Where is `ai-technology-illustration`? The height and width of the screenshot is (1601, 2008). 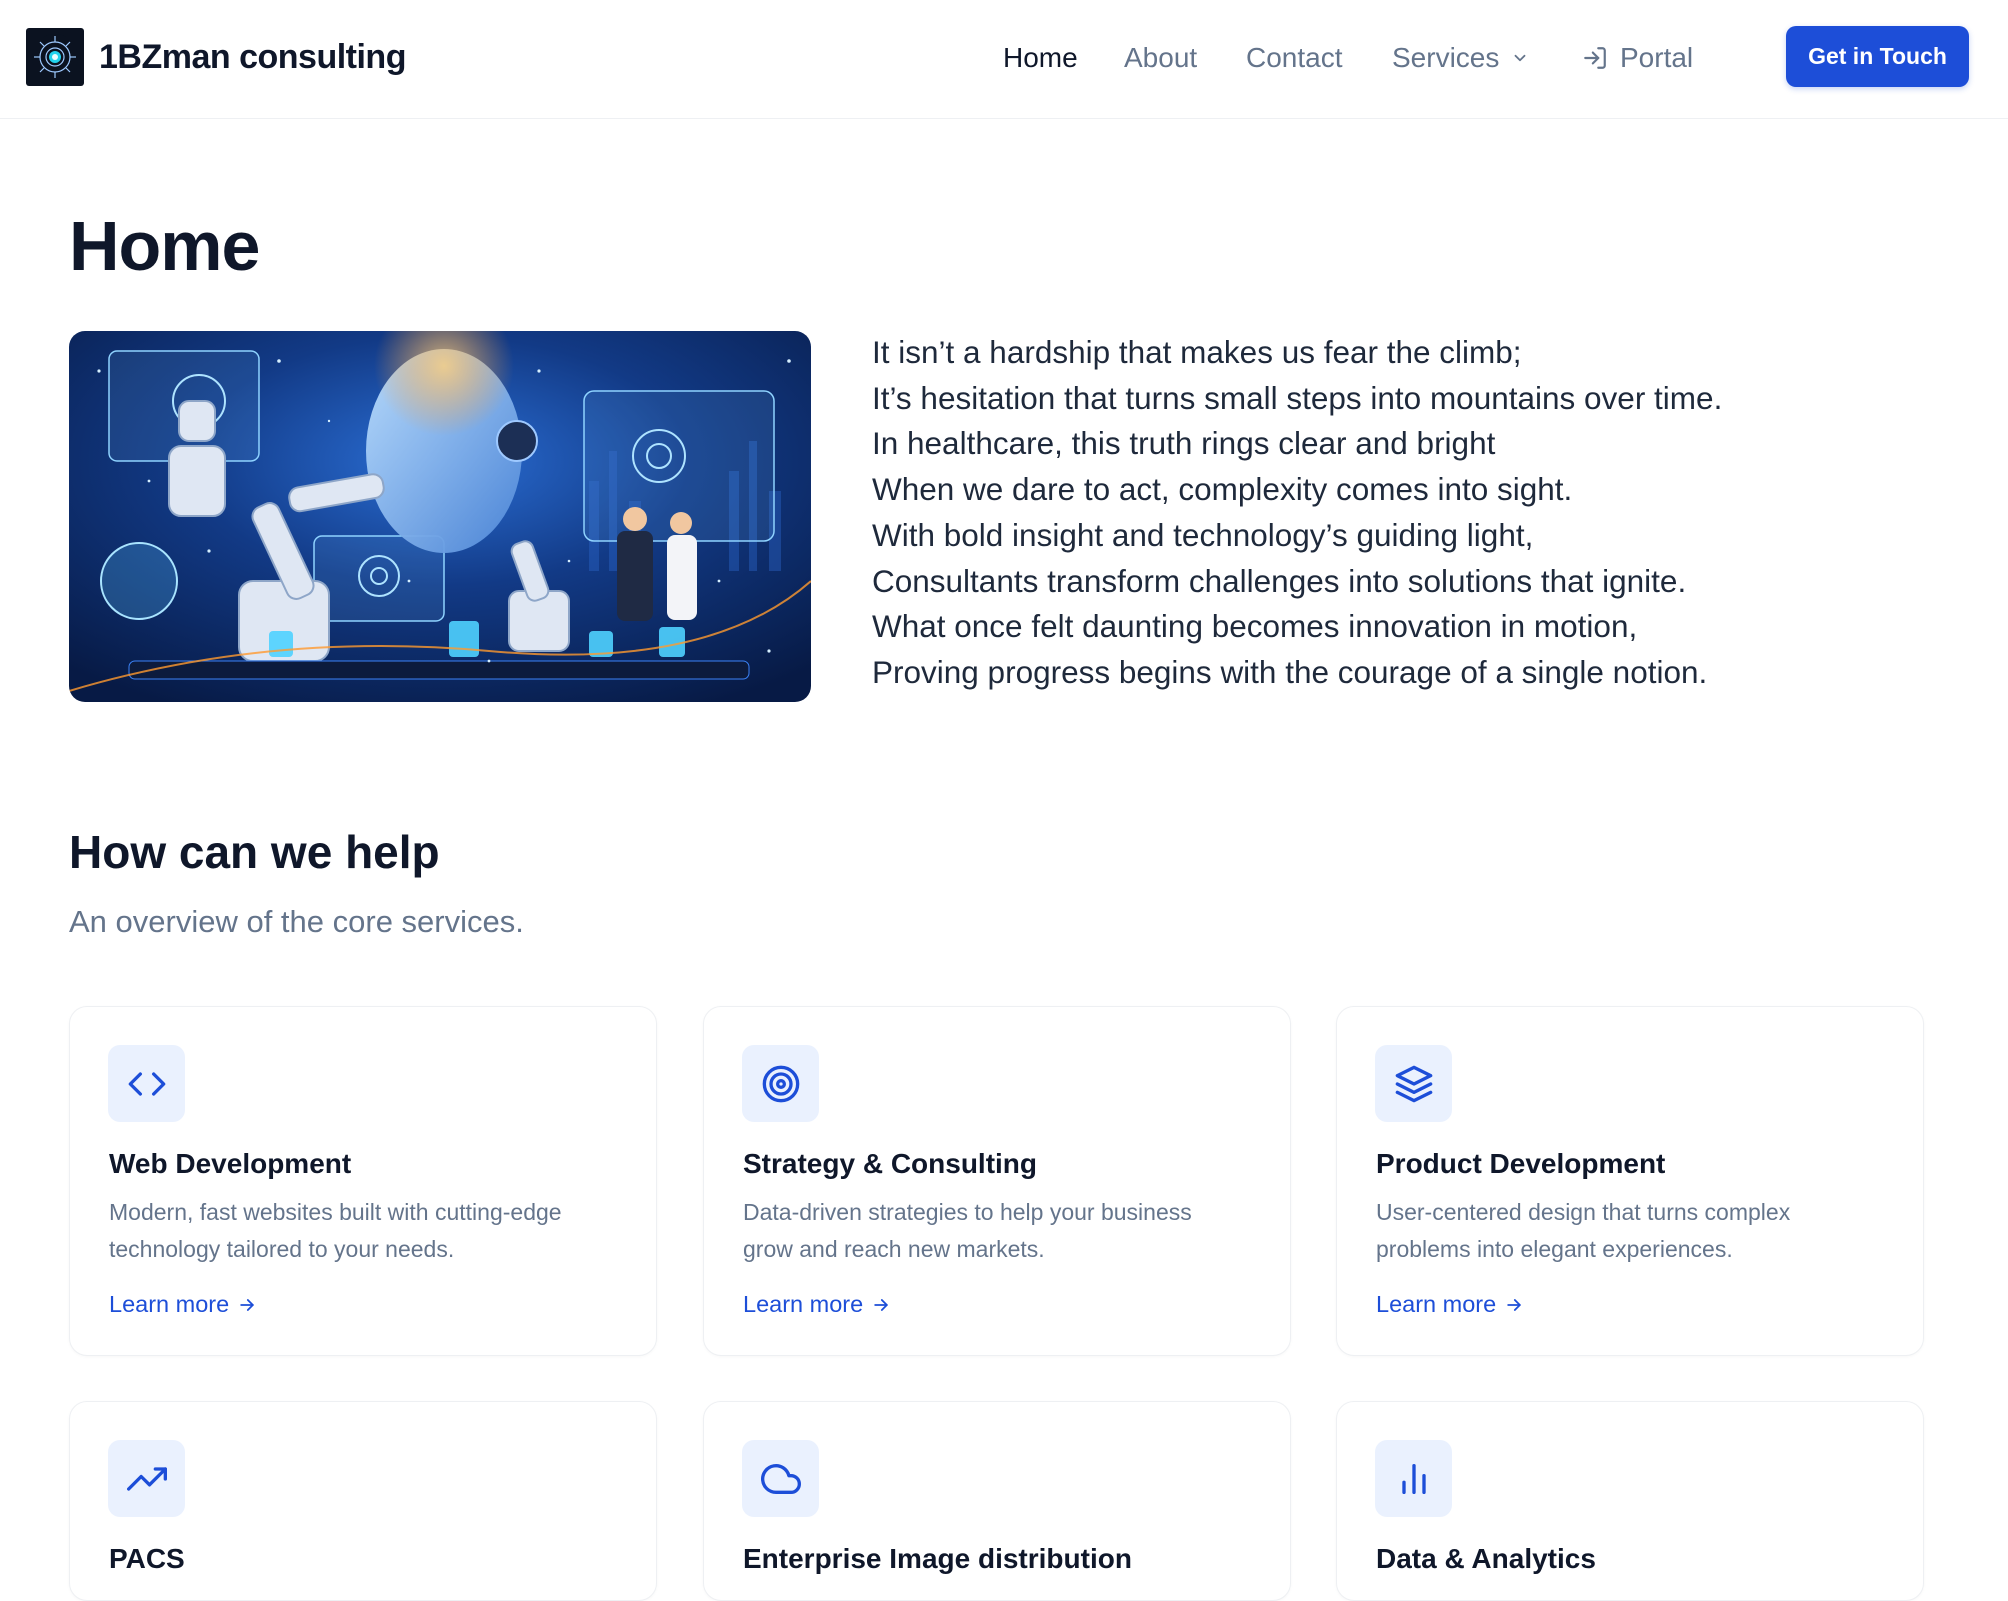 ai-technology-illustration is located at coordinates (440, 516).